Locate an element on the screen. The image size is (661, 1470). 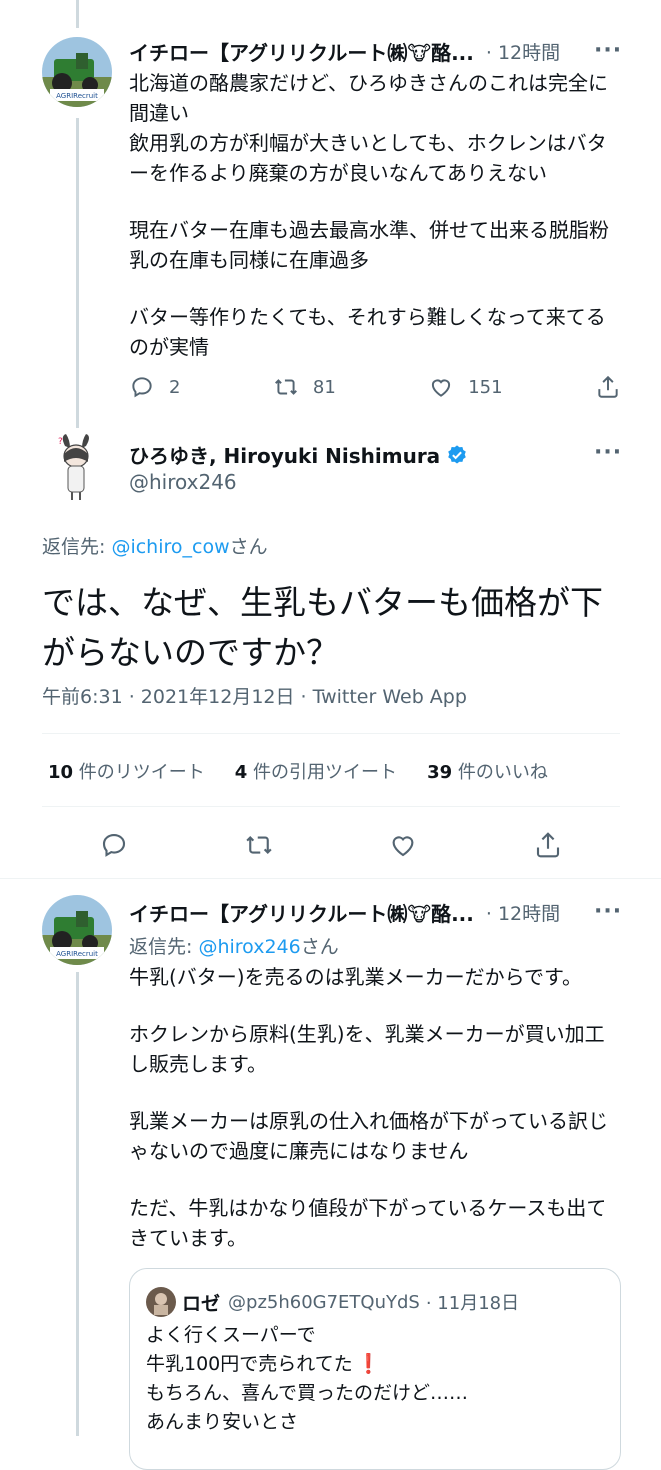
tweet1-retweet-count: 81 is located at coordinates (324, 387).